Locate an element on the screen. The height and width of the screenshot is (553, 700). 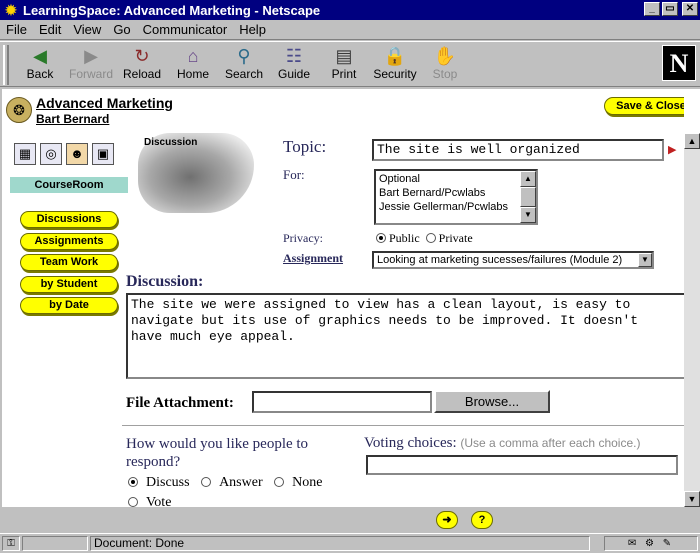
home-icon: ⌂ is located at coordinates (193, 56).